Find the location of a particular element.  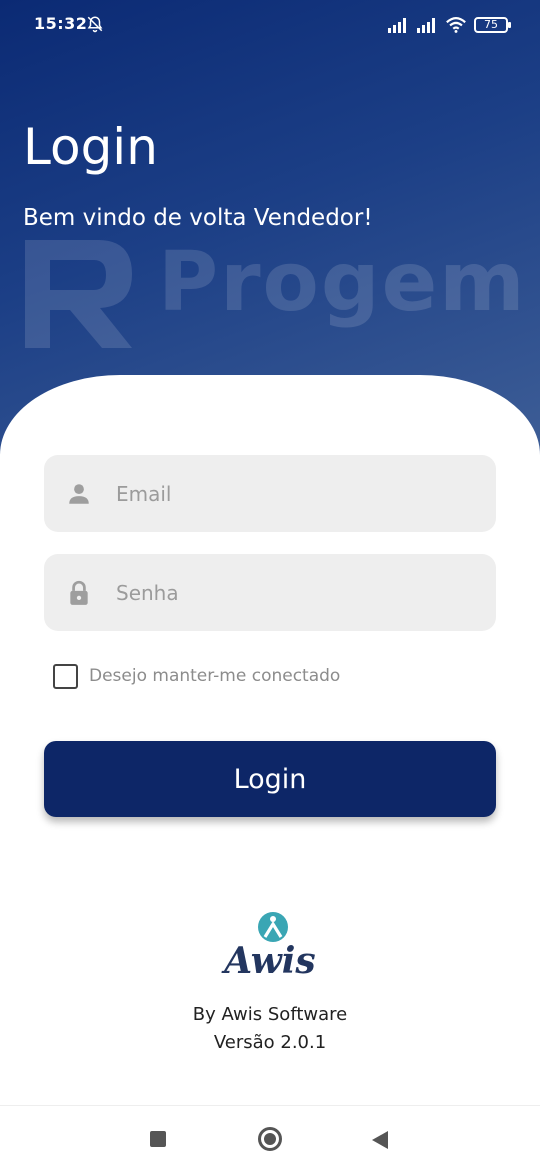

wifi-icon is located at coordinates (456, 25).